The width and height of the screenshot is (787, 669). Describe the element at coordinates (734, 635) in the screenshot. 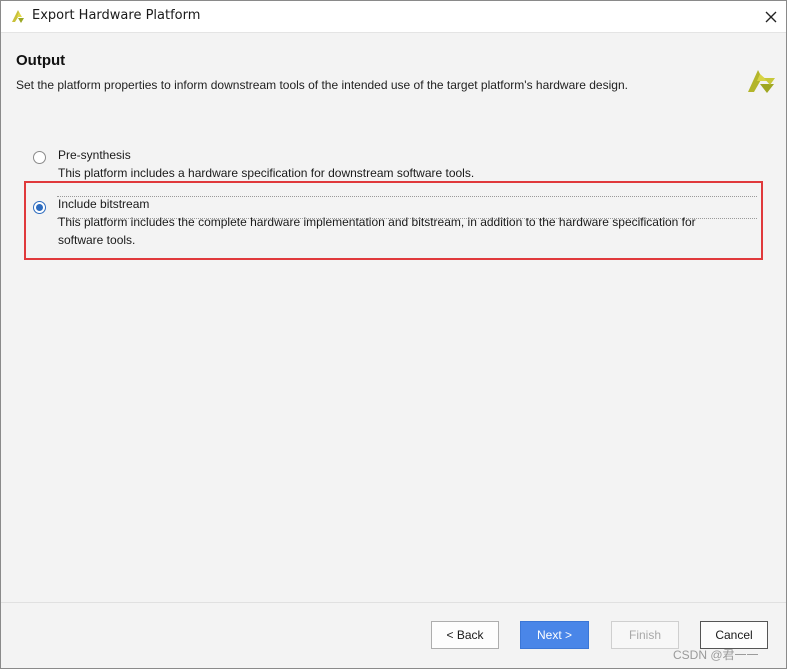

I see `cancel-button: Cancel` at that location.